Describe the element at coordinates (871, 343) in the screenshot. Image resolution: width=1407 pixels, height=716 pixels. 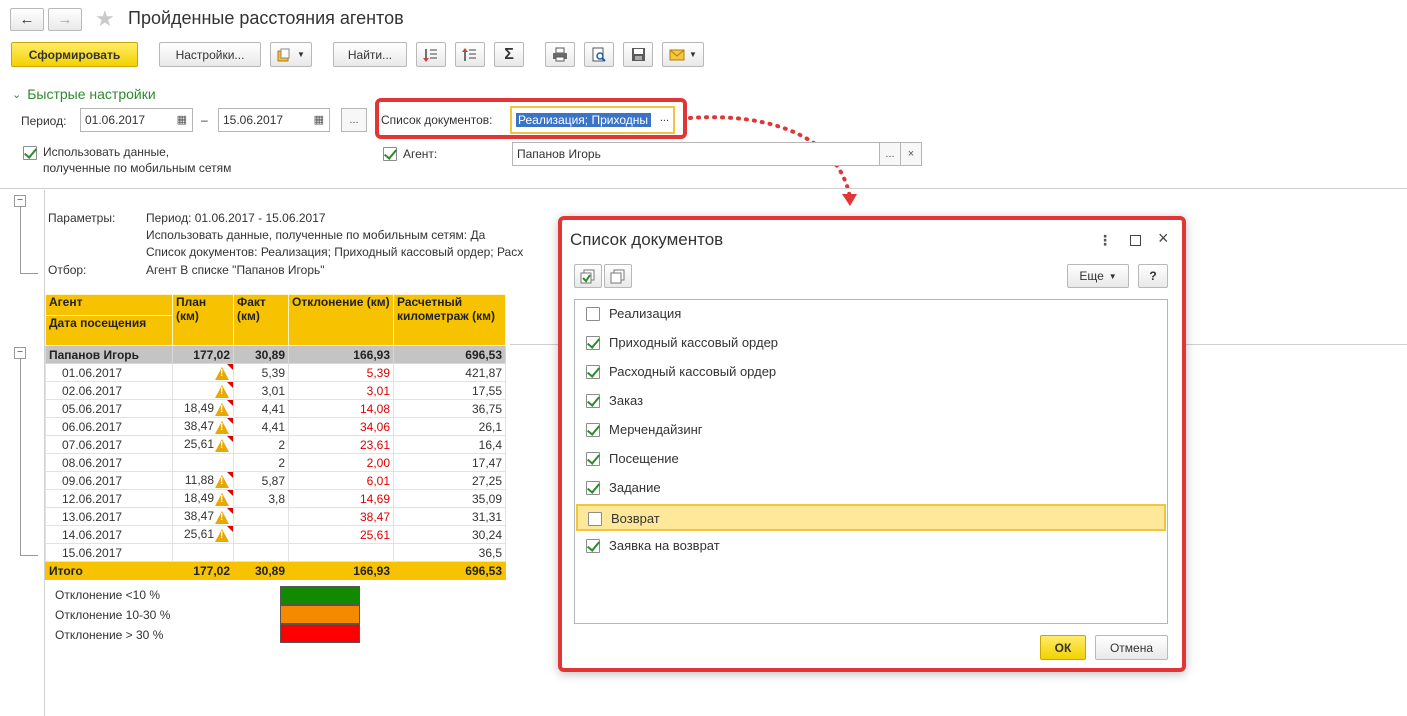
I see `list-item: Приходный кассовый ордер` at that location.